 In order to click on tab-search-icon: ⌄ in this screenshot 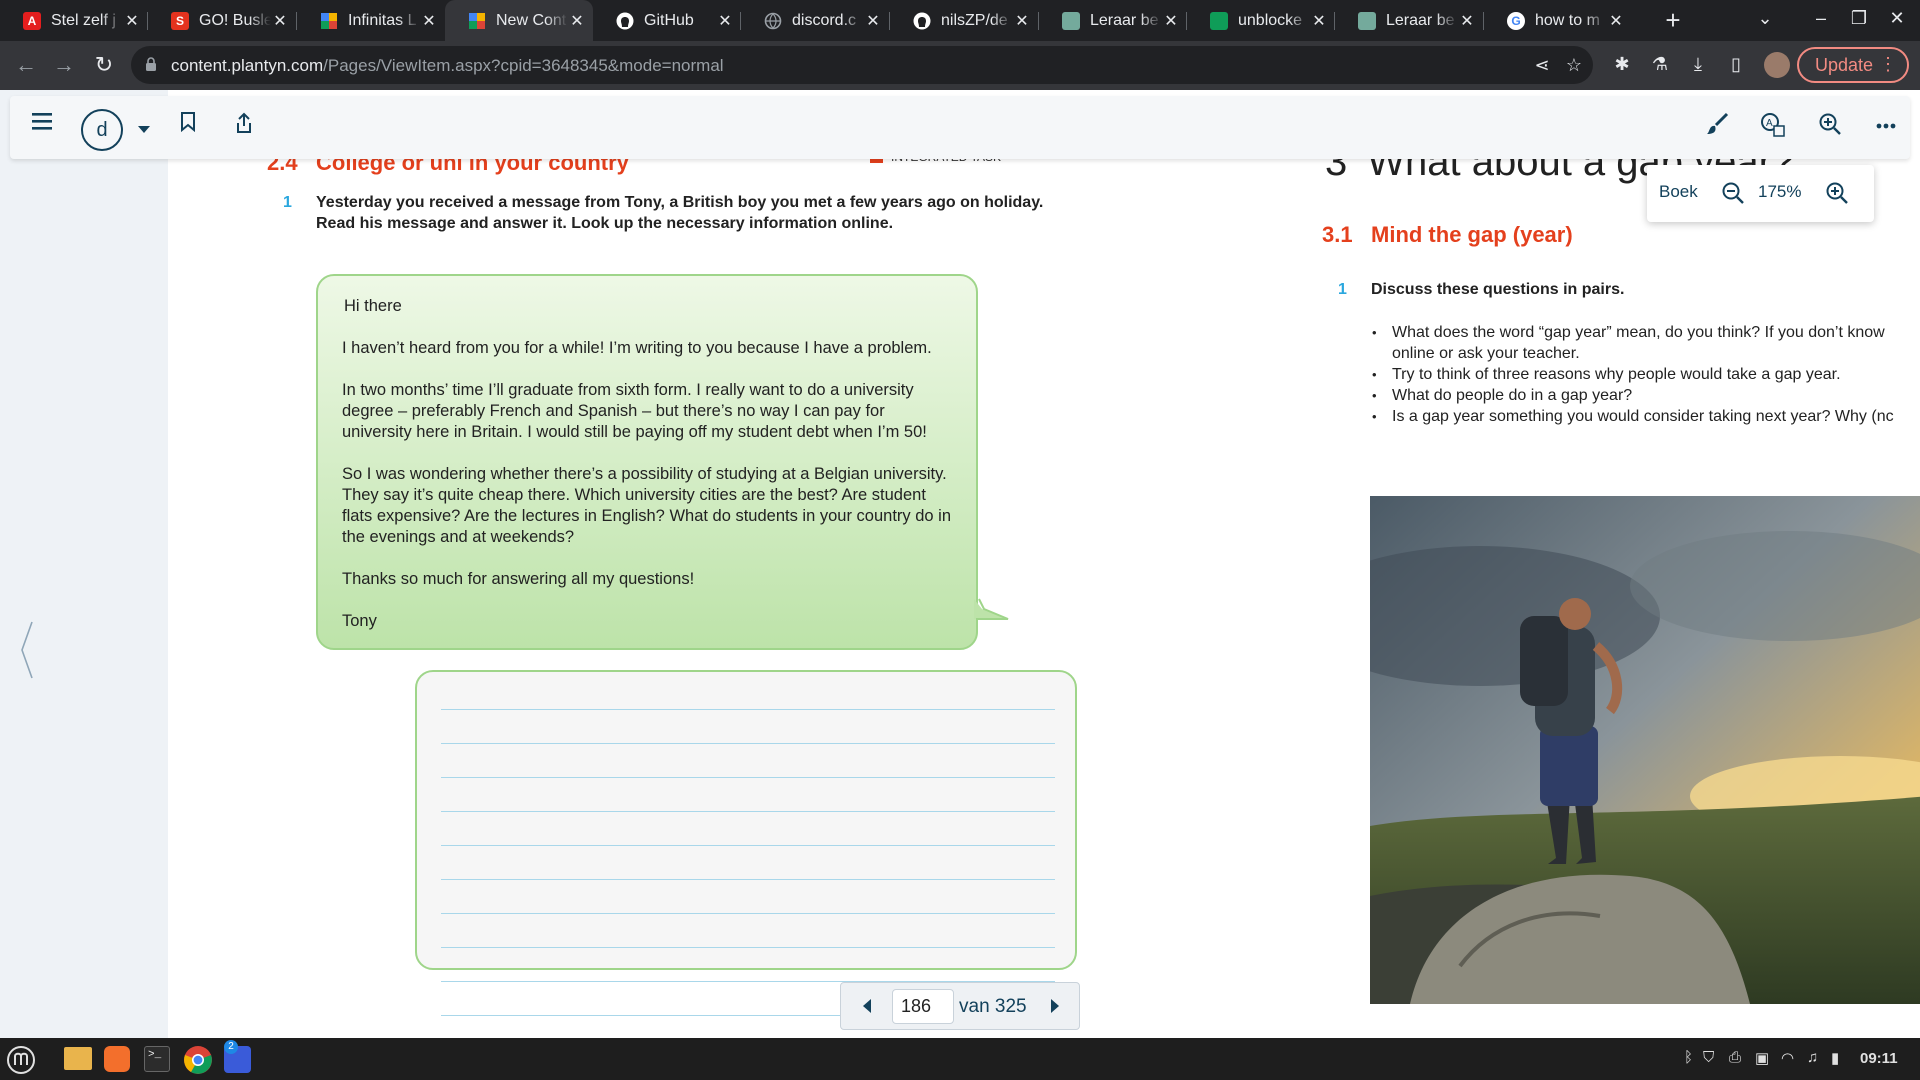, I will do `click(1765, 18)`.